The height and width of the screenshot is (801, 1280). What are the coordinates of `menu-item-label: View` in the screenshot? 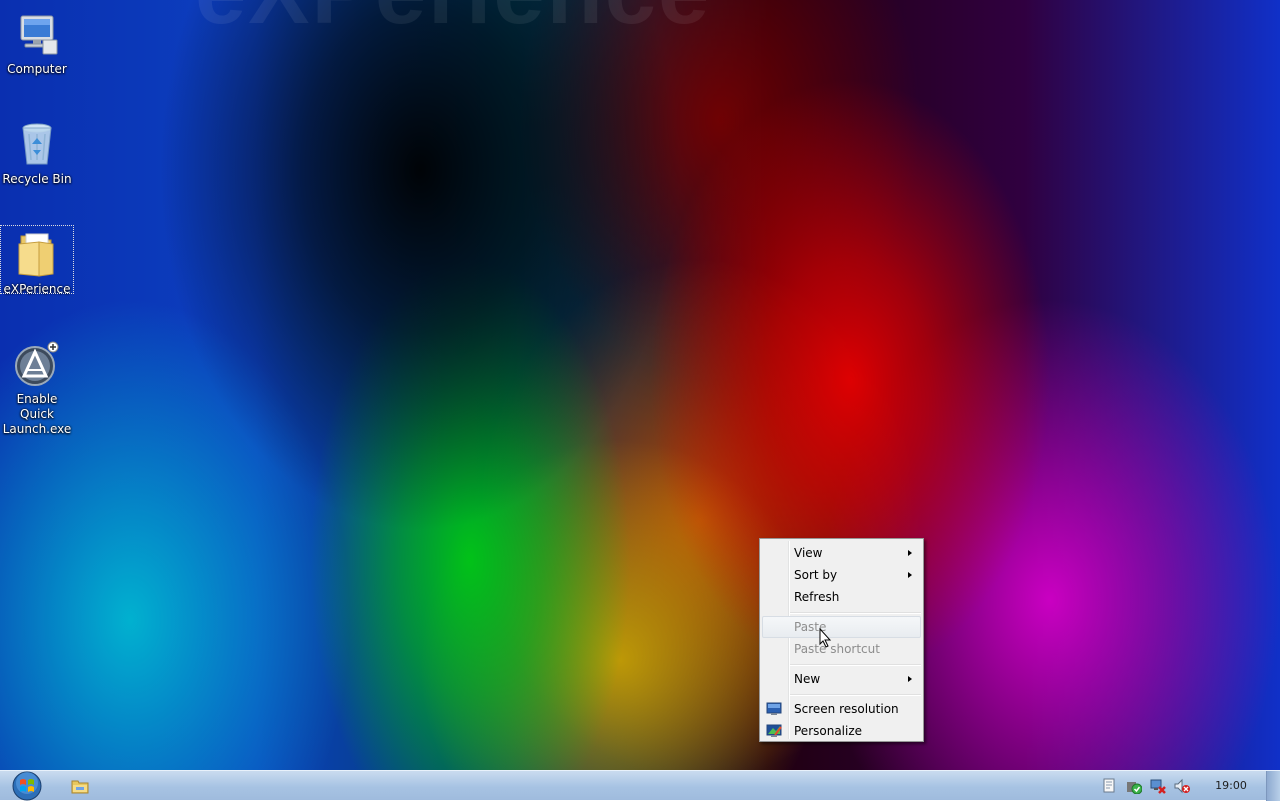 It's located at (808, 553).